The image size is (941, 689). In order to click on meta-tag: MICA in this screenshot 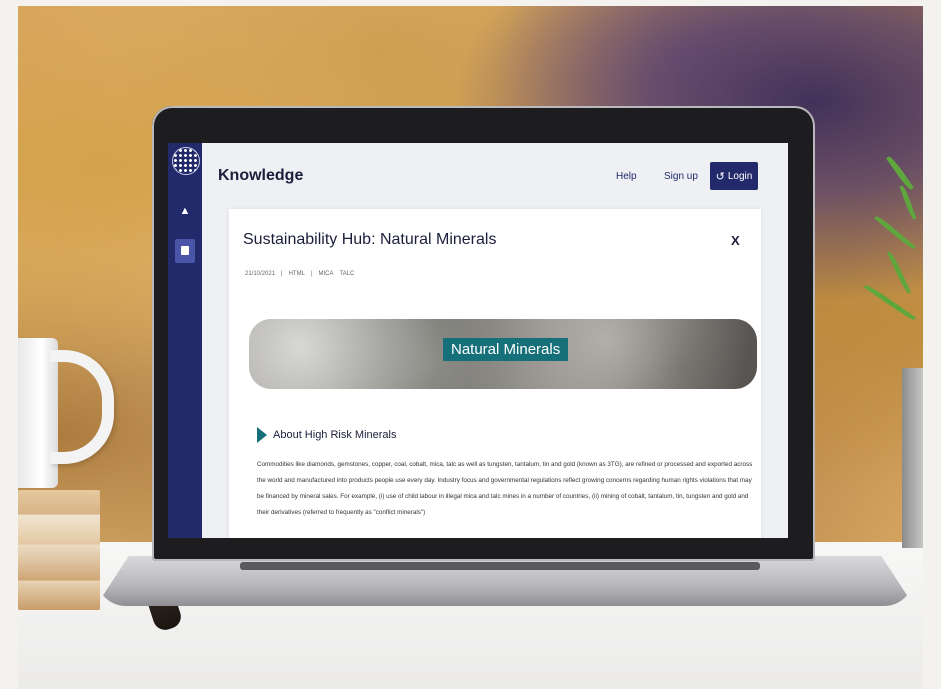, I will do `click(326, 274)`.